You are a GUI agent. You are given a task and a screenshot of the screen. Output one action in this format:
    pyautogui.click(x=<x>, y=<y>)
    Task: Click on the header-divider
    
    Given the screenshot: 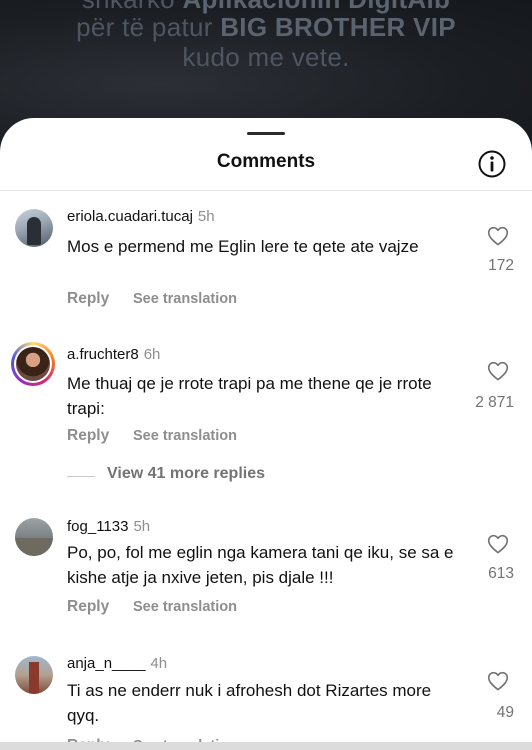 What is the action you would take?
    pyautogui.click(x=266, y=190)
    